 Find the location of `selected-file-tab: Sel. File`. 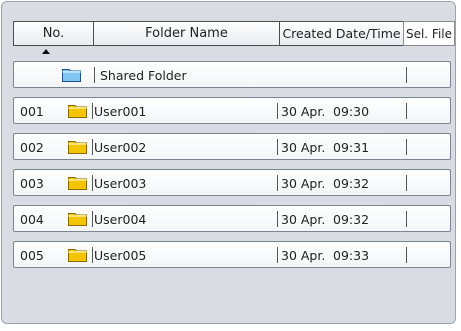

selected-file-tab: Sel. File is located at coordinates (429, 33).